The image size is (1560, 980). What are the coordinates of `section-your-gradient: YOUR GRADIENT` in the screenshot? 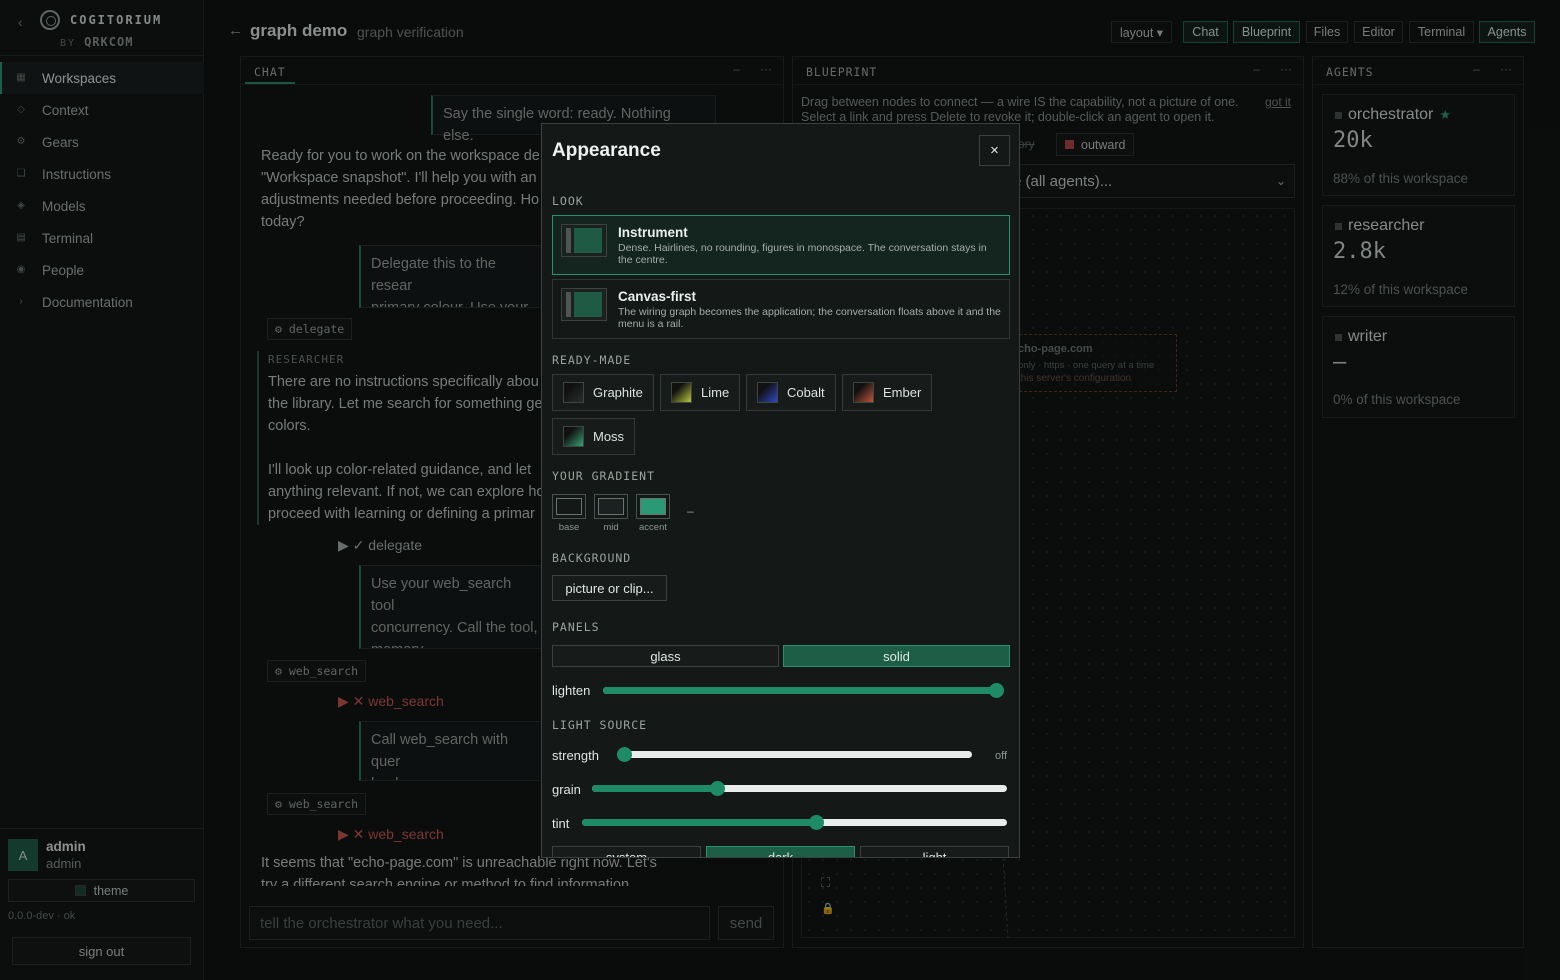 It's located at (604, 476).